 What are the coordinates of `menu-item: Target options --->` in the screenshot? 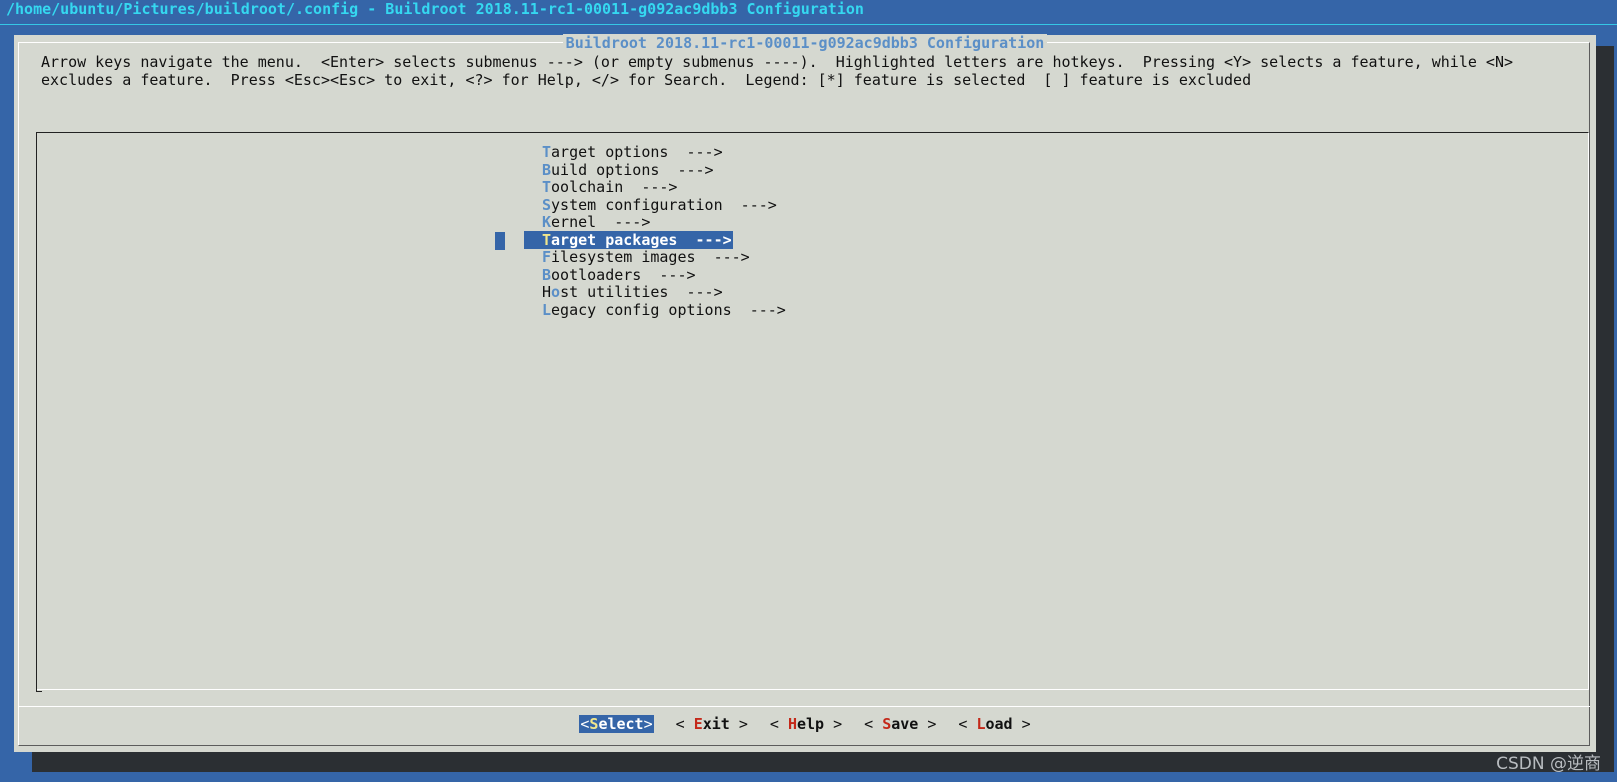 It's located at (664, 152).